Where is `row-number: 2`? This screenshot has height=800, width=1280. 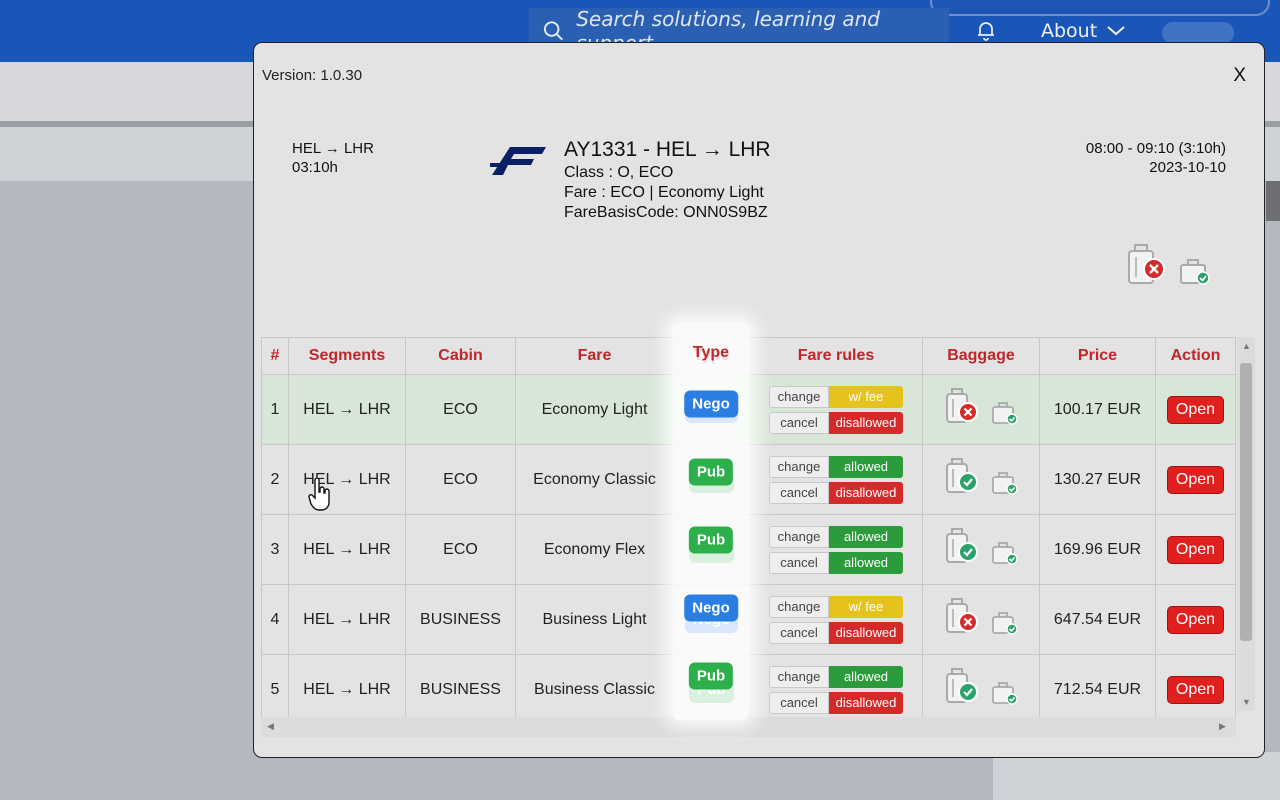
row-number: 2 is located at coordinates (275, 480).